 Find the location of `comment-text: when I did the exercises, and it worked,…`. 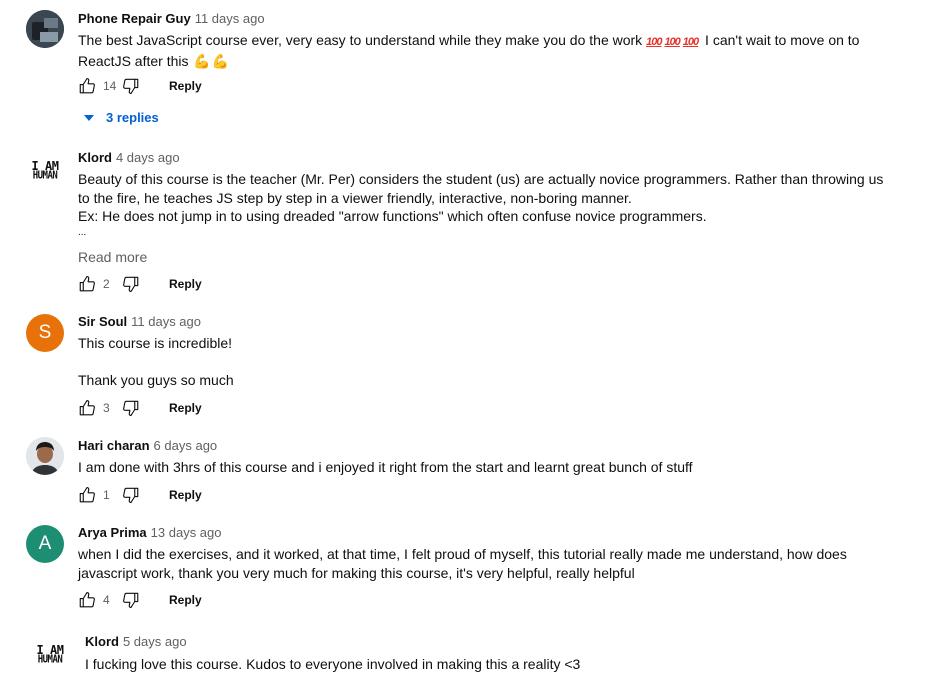

comment-text: when I did the exercises, and it worked,… is located at coordinates (485, 563).